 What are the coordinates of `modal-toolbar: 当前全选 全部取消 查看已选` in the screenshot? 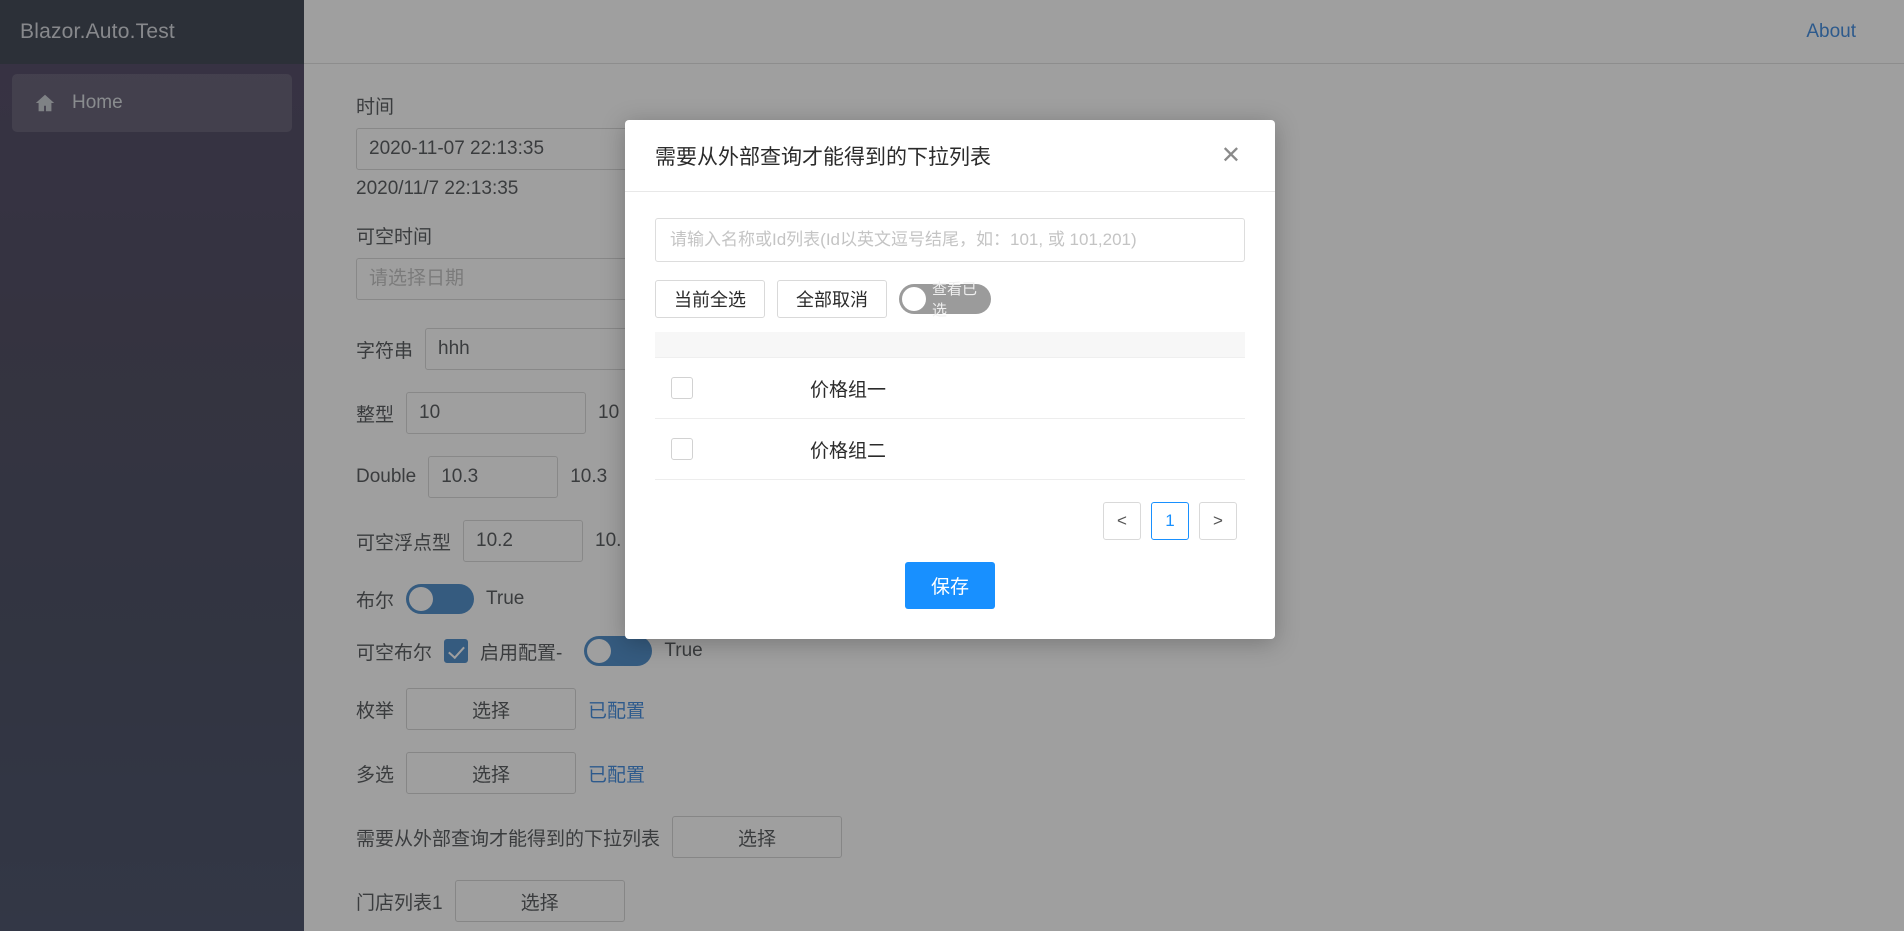 It's located at (950, 299).